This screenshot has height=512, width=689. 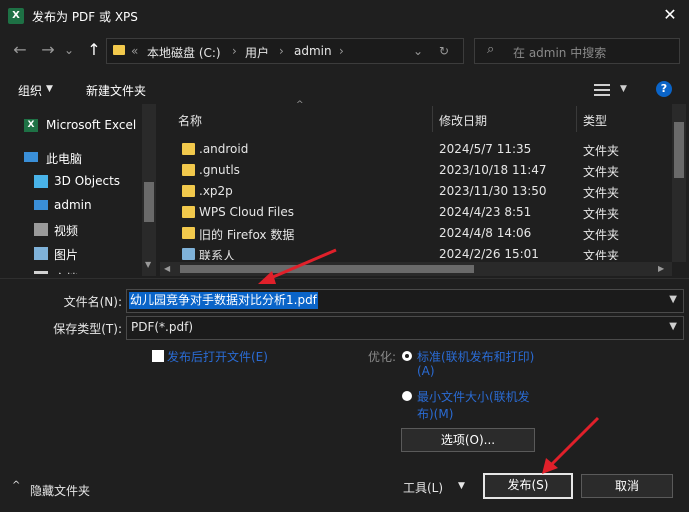 What do you see at coordinates (574, 442) in the screenshot?
I see `annotation-arrow-publish` at bounding box center [574, 442].